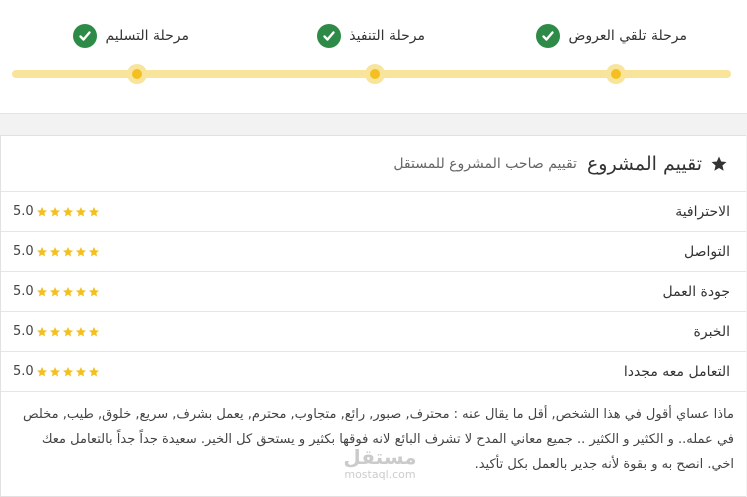 This screenshot has width=747, height=497. Describe the element at coordinates (373, 212) in the screenshot. I see `criterion-row: 5.0 الاحترافية` at that location.